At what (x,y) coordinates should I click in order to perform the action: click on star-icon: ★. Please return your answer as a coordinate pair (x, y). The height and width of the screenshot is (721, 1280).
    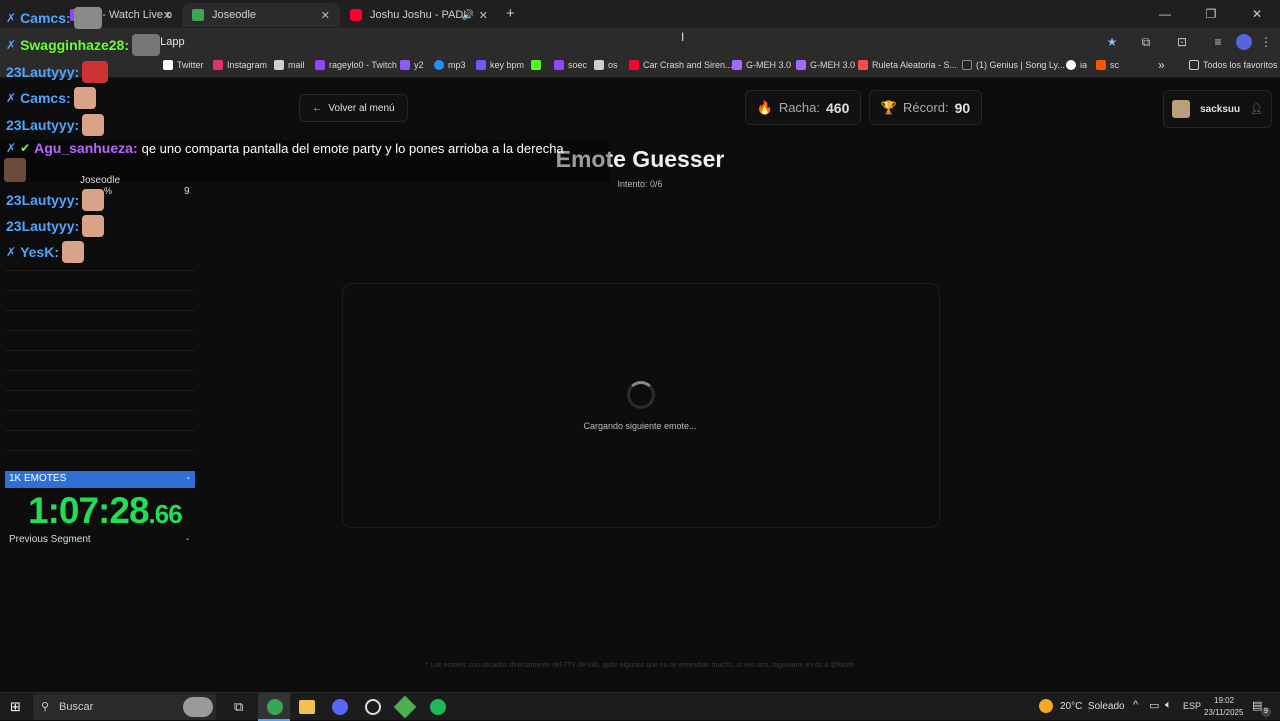
    Looking at the image, I should click on (1112, 42).